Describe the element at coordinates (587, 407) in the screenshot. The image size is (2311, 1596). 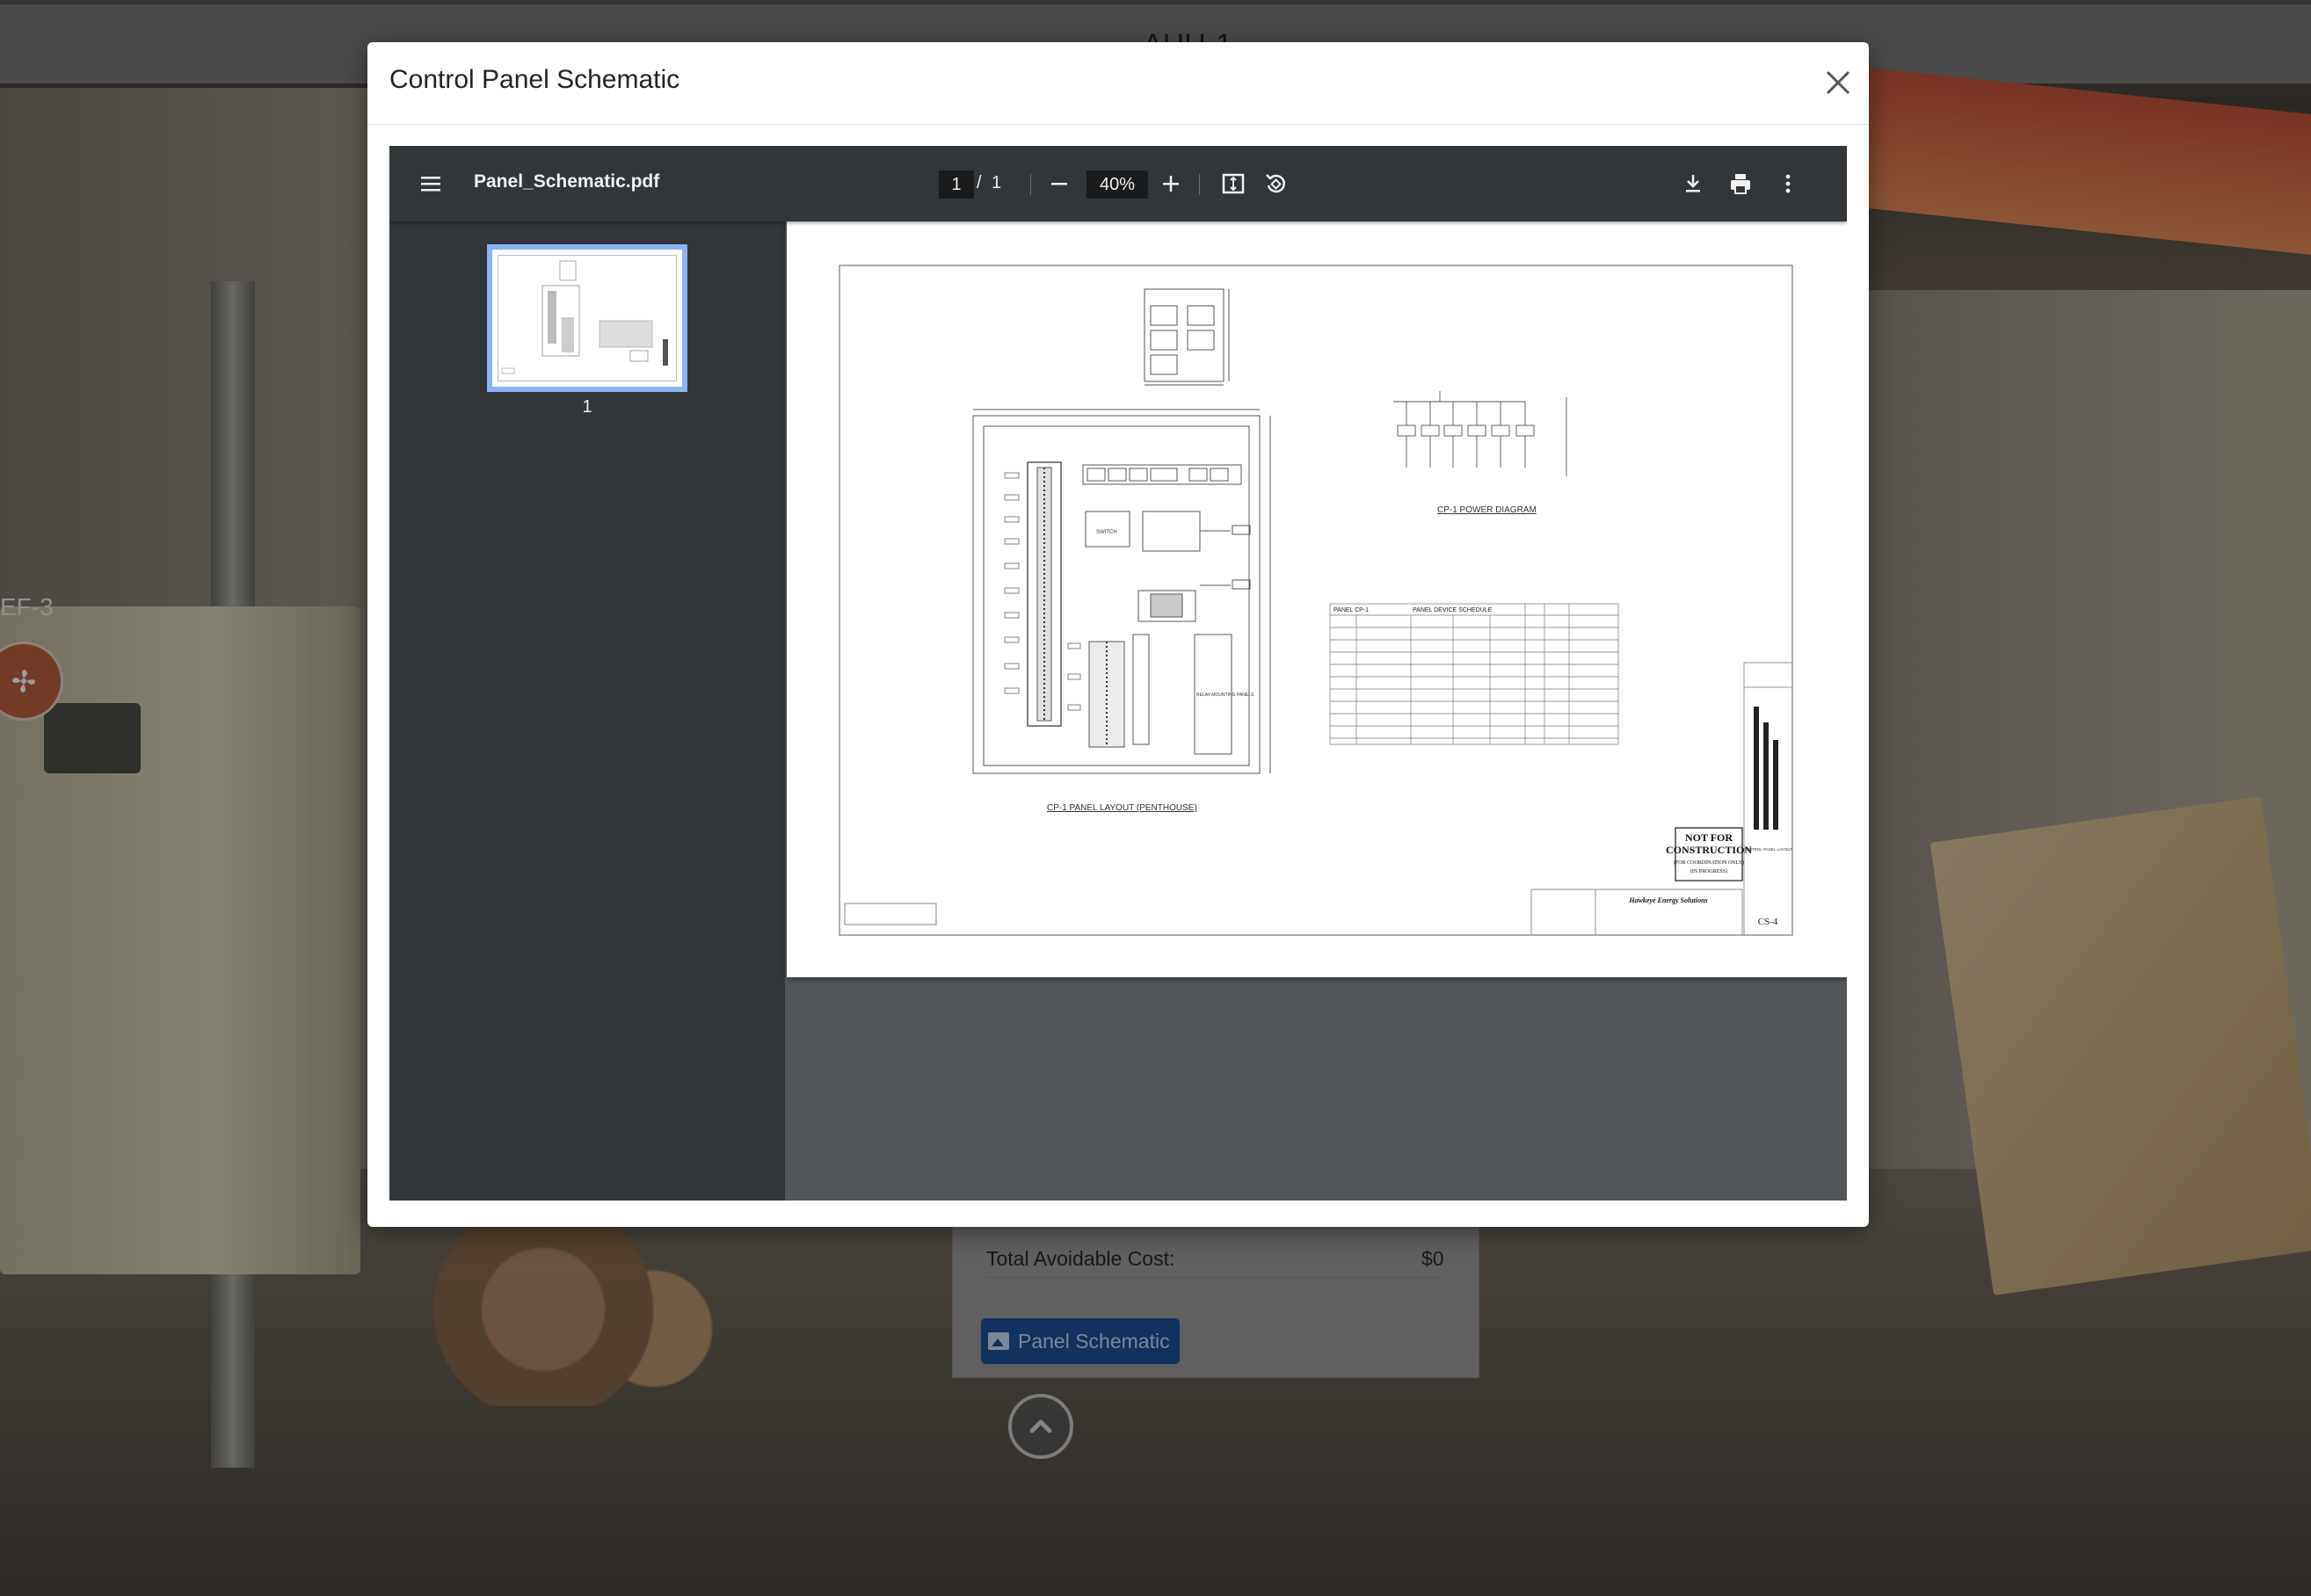
I see `thumbnail-page-number: 1` at that location.